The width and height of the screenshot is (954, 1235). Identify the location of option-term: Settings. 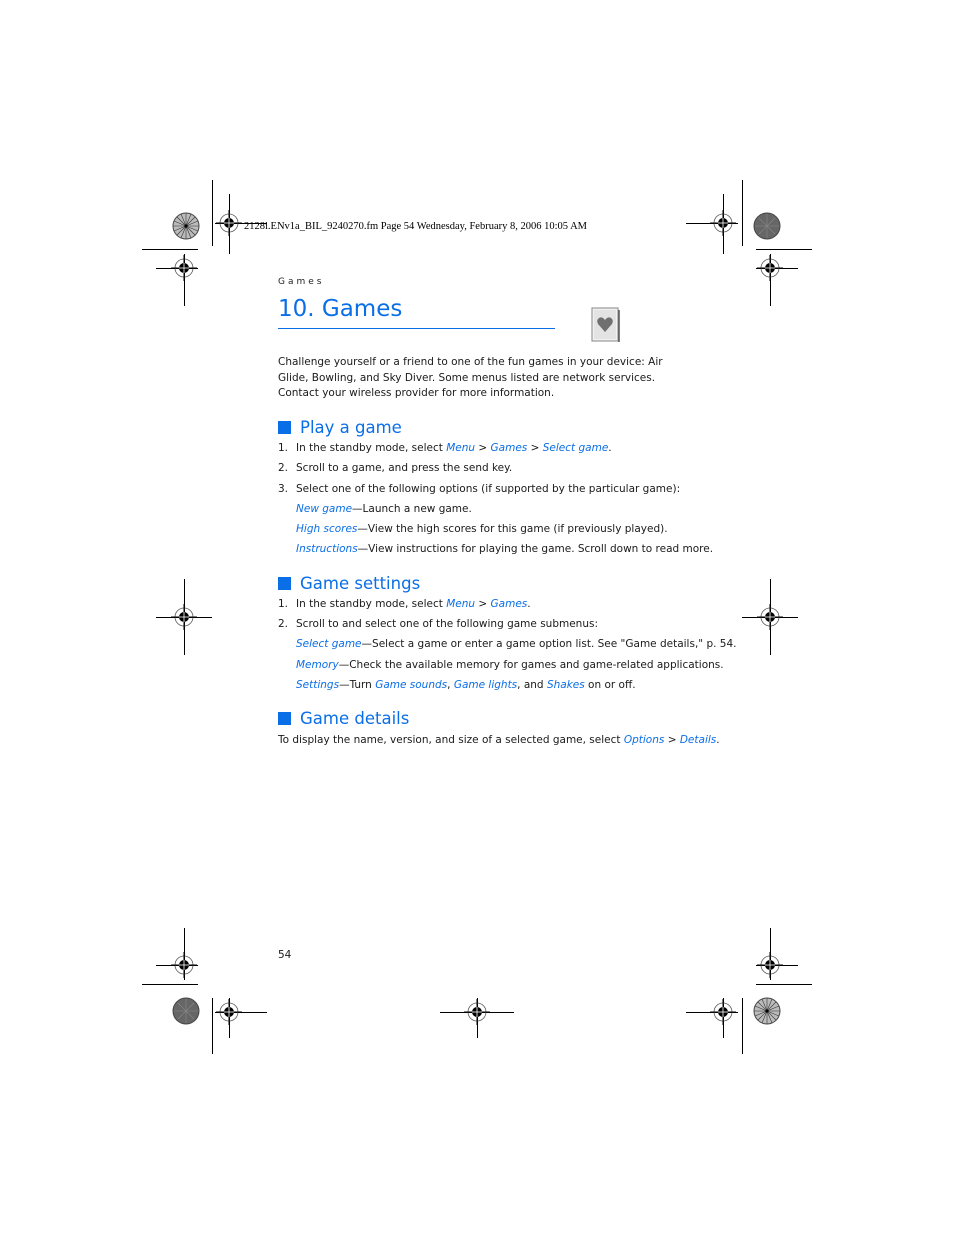
(318, 685).